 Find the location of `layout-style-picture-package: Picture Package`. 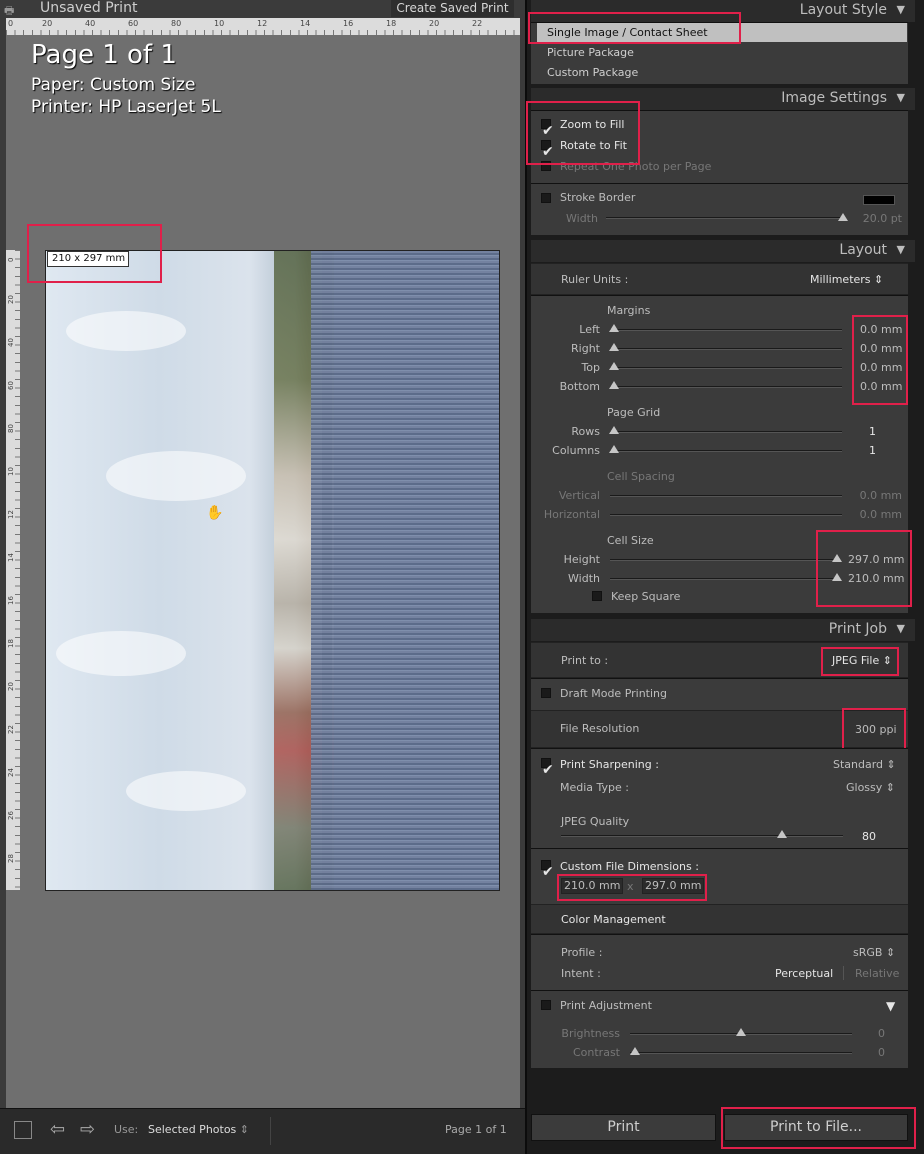

layout-style-picture-package: Picture Package is located at coordinates (722, 52).